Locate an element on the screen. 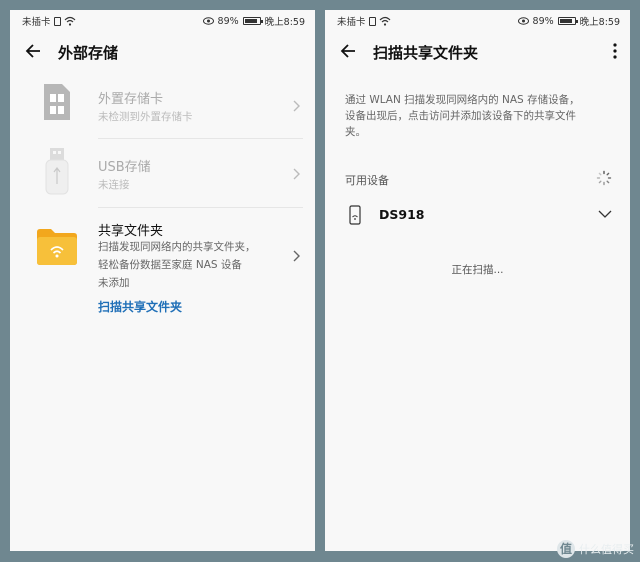 This screenshot has height=562, width=640. watermark: 值 什么值得买 is located at coordinates (595, 549).